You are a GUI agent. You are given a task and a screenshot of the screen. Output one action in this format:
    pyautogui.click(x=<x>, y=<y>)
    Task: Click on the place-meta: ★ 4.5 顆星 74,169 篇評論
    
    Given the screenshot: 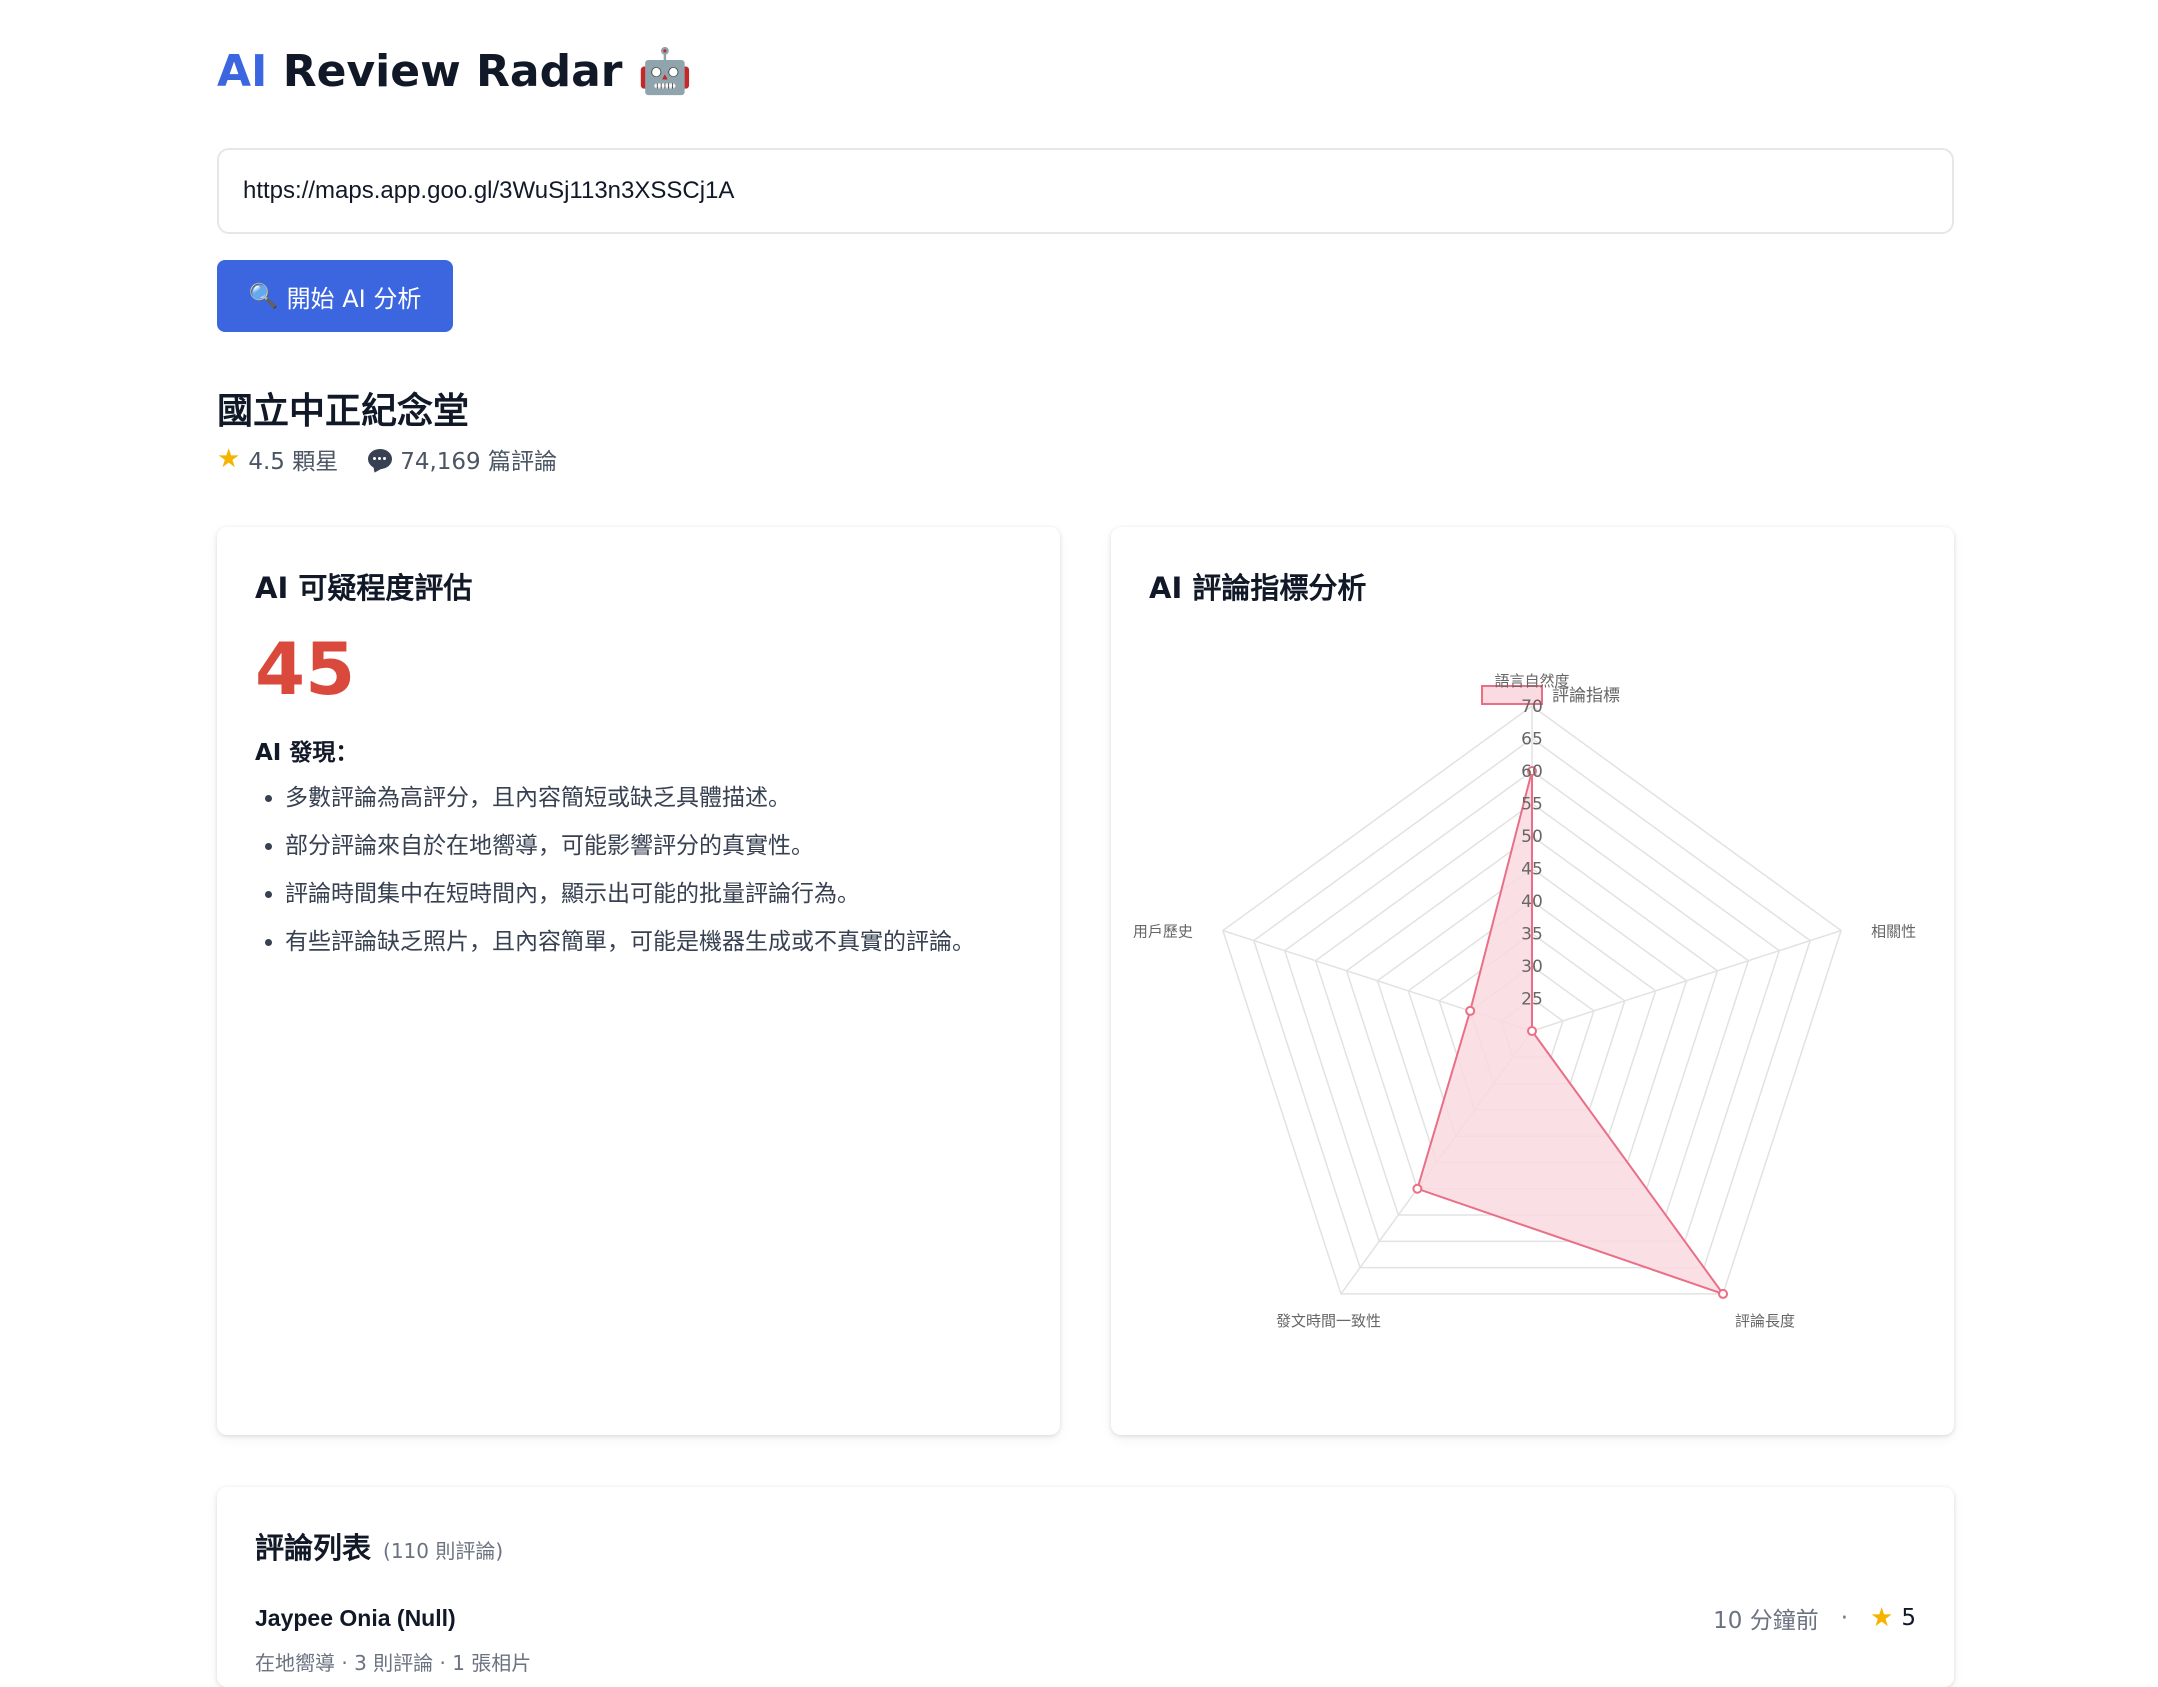 What is the action you would take?
    pyautogui.click(x=387, y=459)
    